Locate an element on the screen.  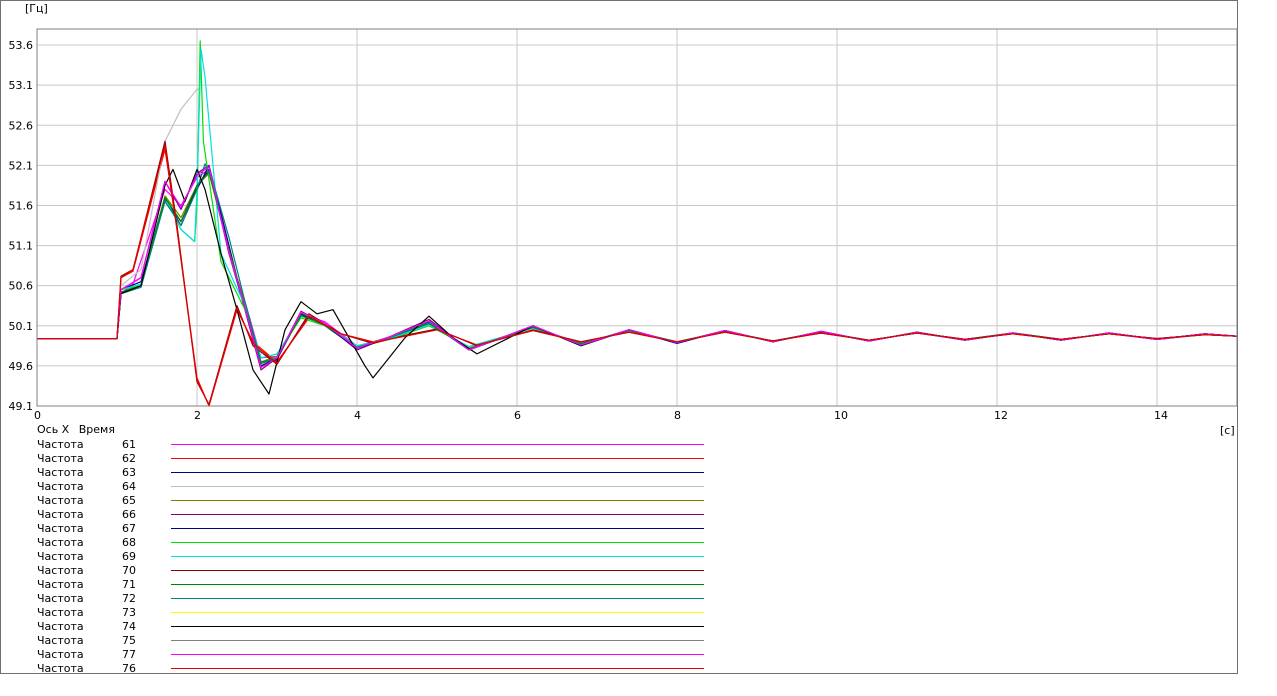
legend-series-id: 75 is located at coordinates (129, 640).